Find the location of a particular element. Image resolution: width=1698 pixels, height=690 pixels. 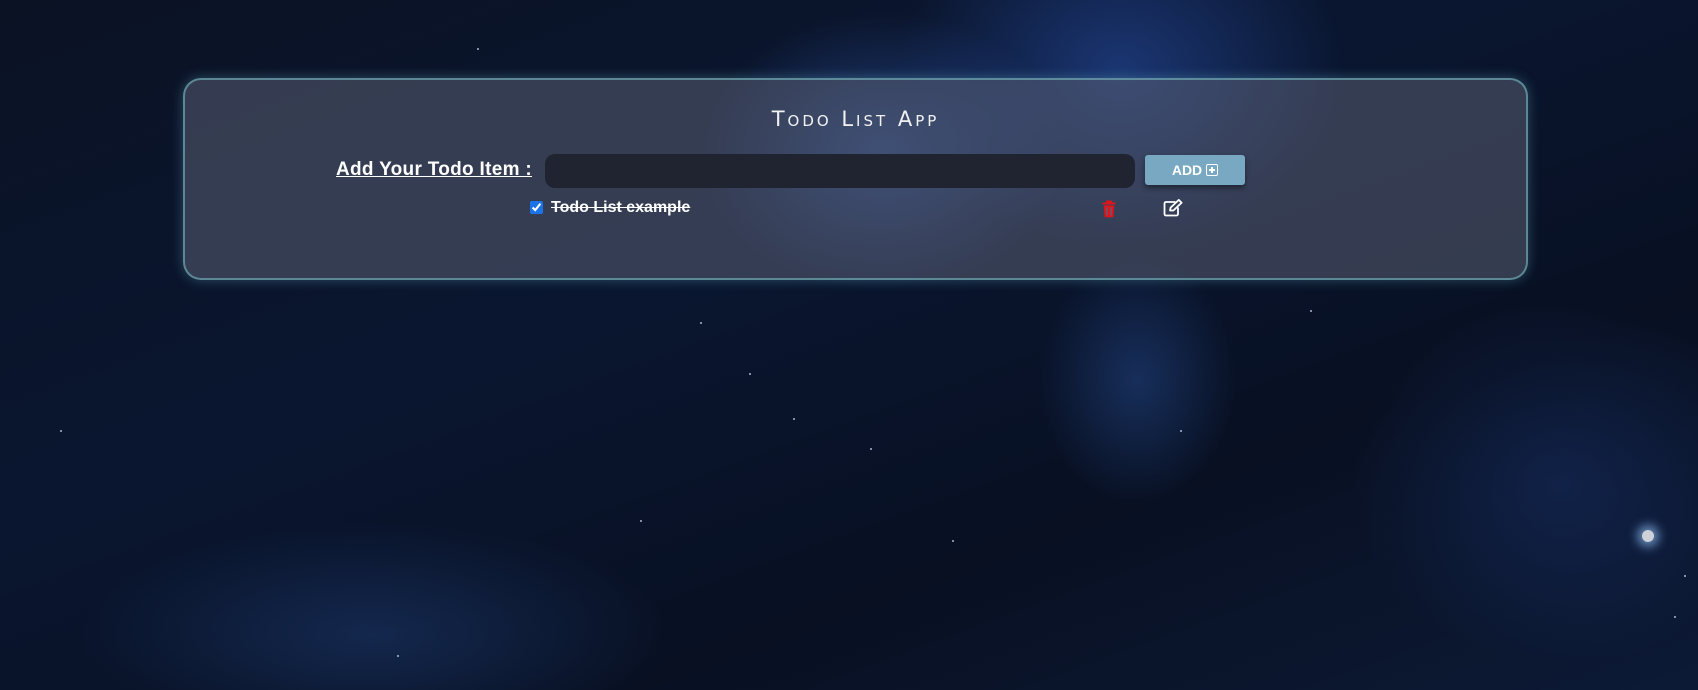

add-button-label: ADD is located at coordinates (1187, 170).